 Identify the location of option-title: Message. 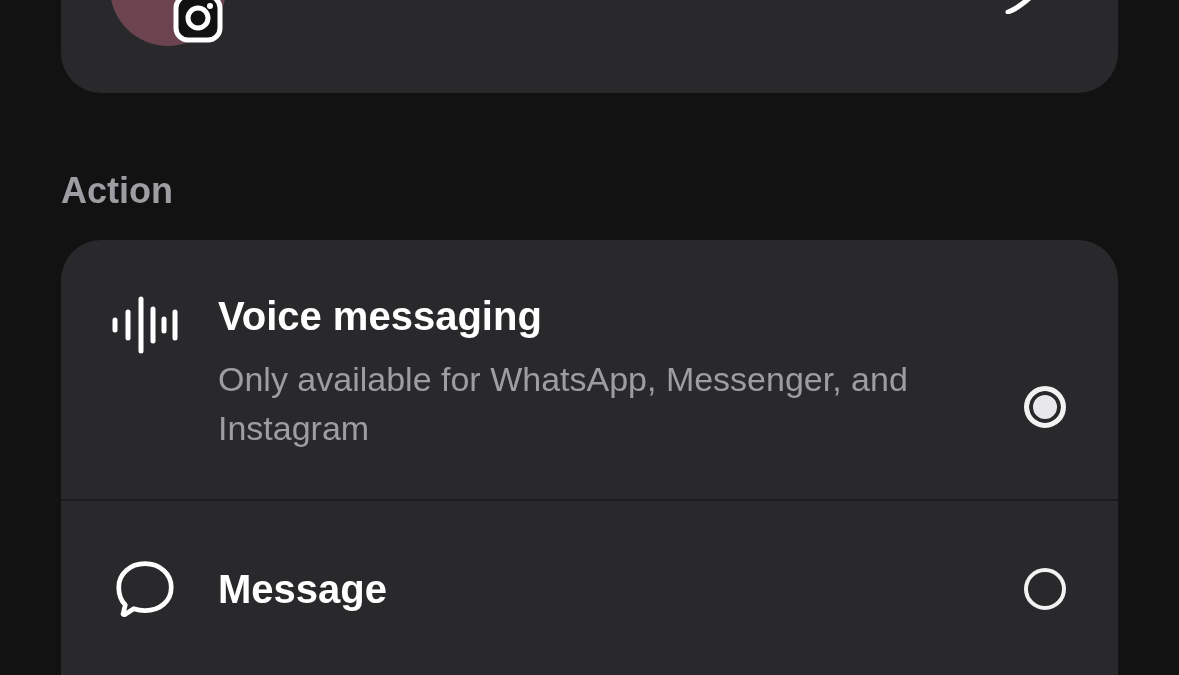
(303, 589).